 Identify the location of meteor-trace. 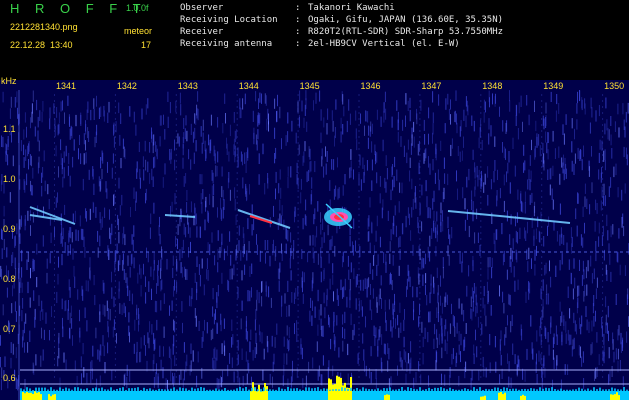
(484, 214).